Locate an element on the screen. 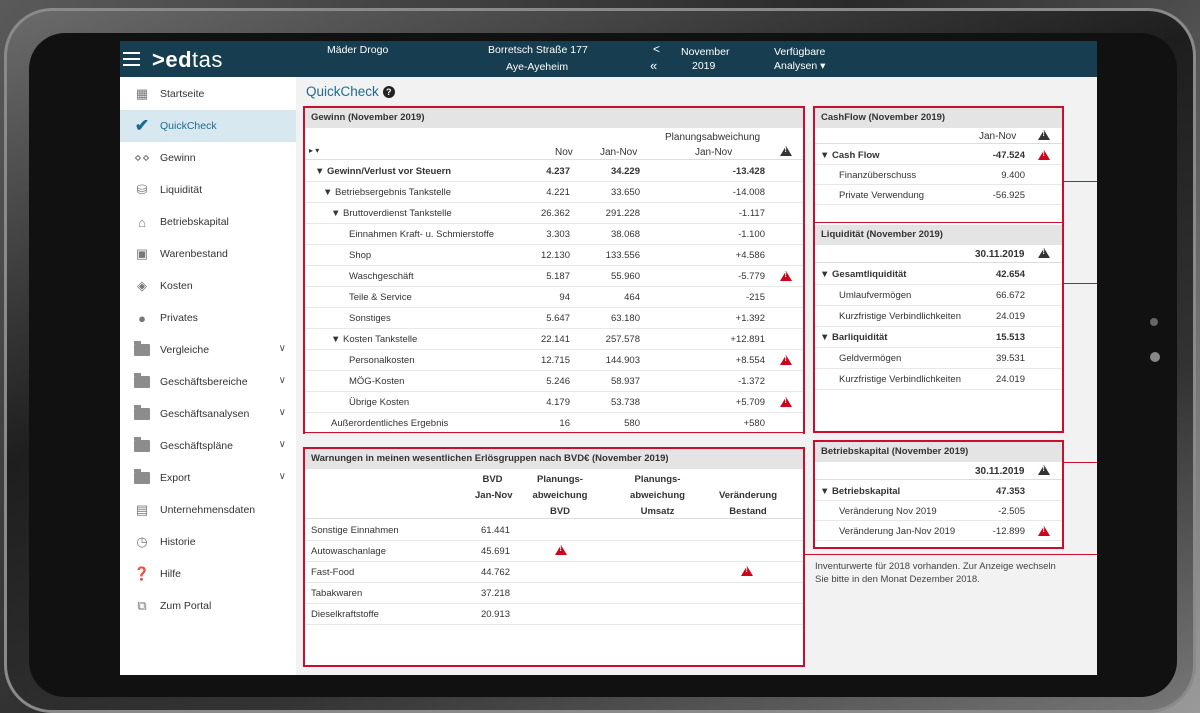 The image size is (1200, 713). sidebar-item-historie: ◷ Historie is located at coordinates (208, 542).